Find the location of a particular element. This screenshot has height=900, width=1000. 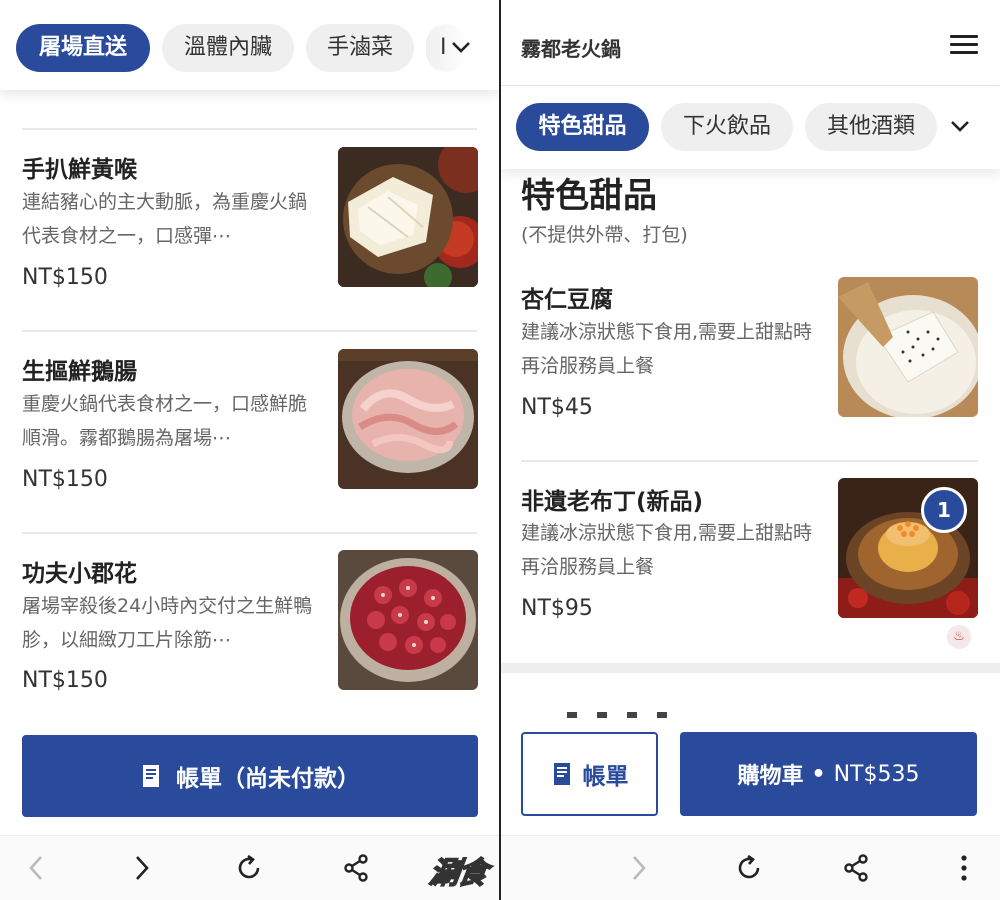

app-header: 霧都老火鍋 is located at coordinates (750, 43).